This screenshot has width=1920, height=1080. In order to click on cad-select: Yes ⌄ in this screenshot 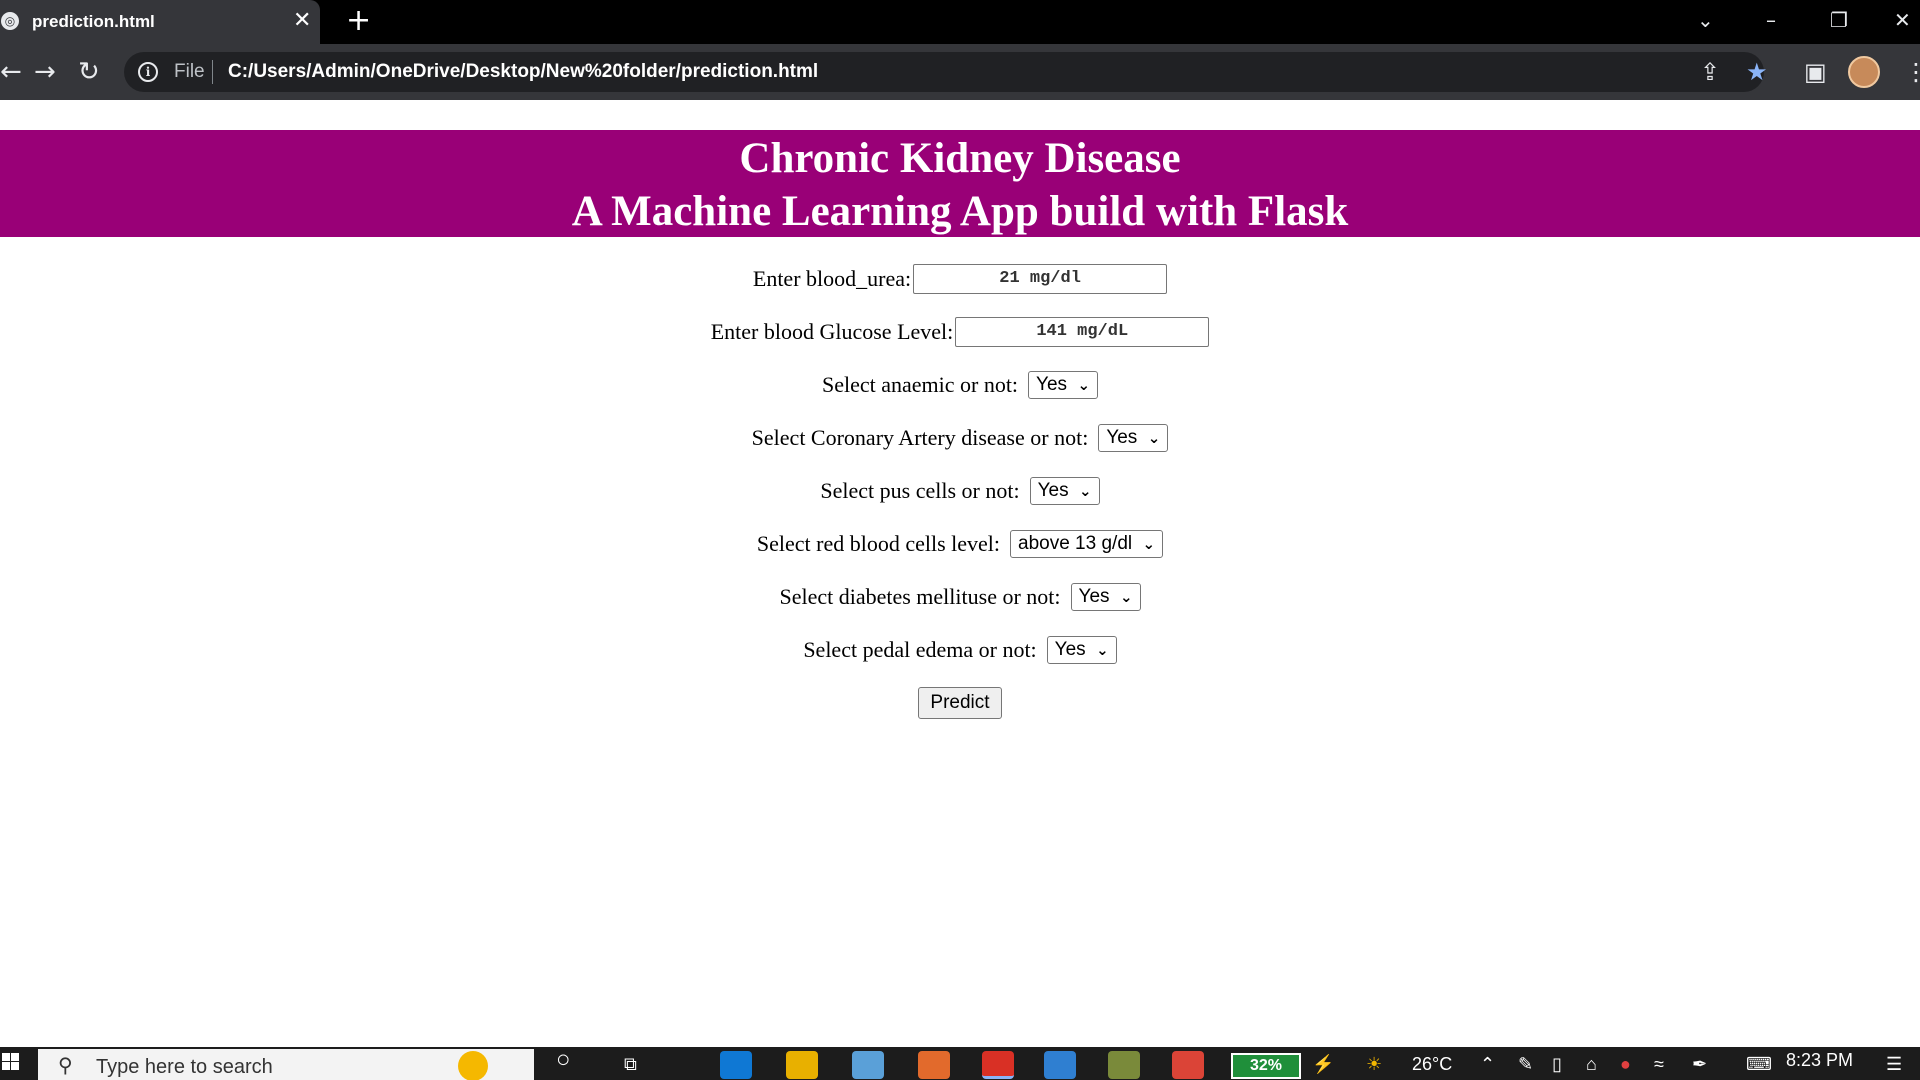, I will do `click(1133, 438)`.